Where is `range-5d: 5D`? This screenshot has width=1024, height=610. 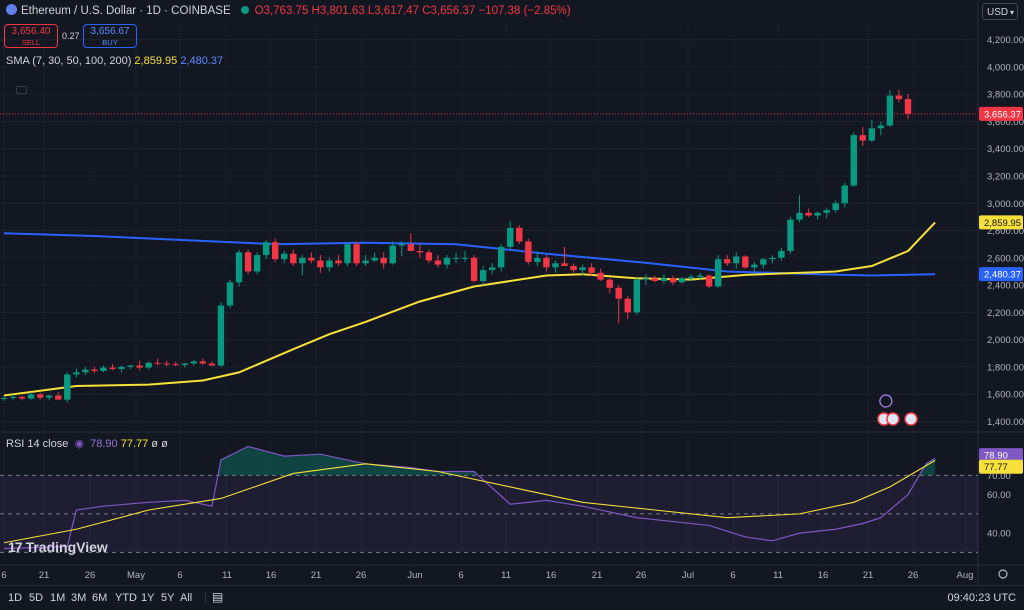 range-5d: 5D is located at coordinates (36, 598).